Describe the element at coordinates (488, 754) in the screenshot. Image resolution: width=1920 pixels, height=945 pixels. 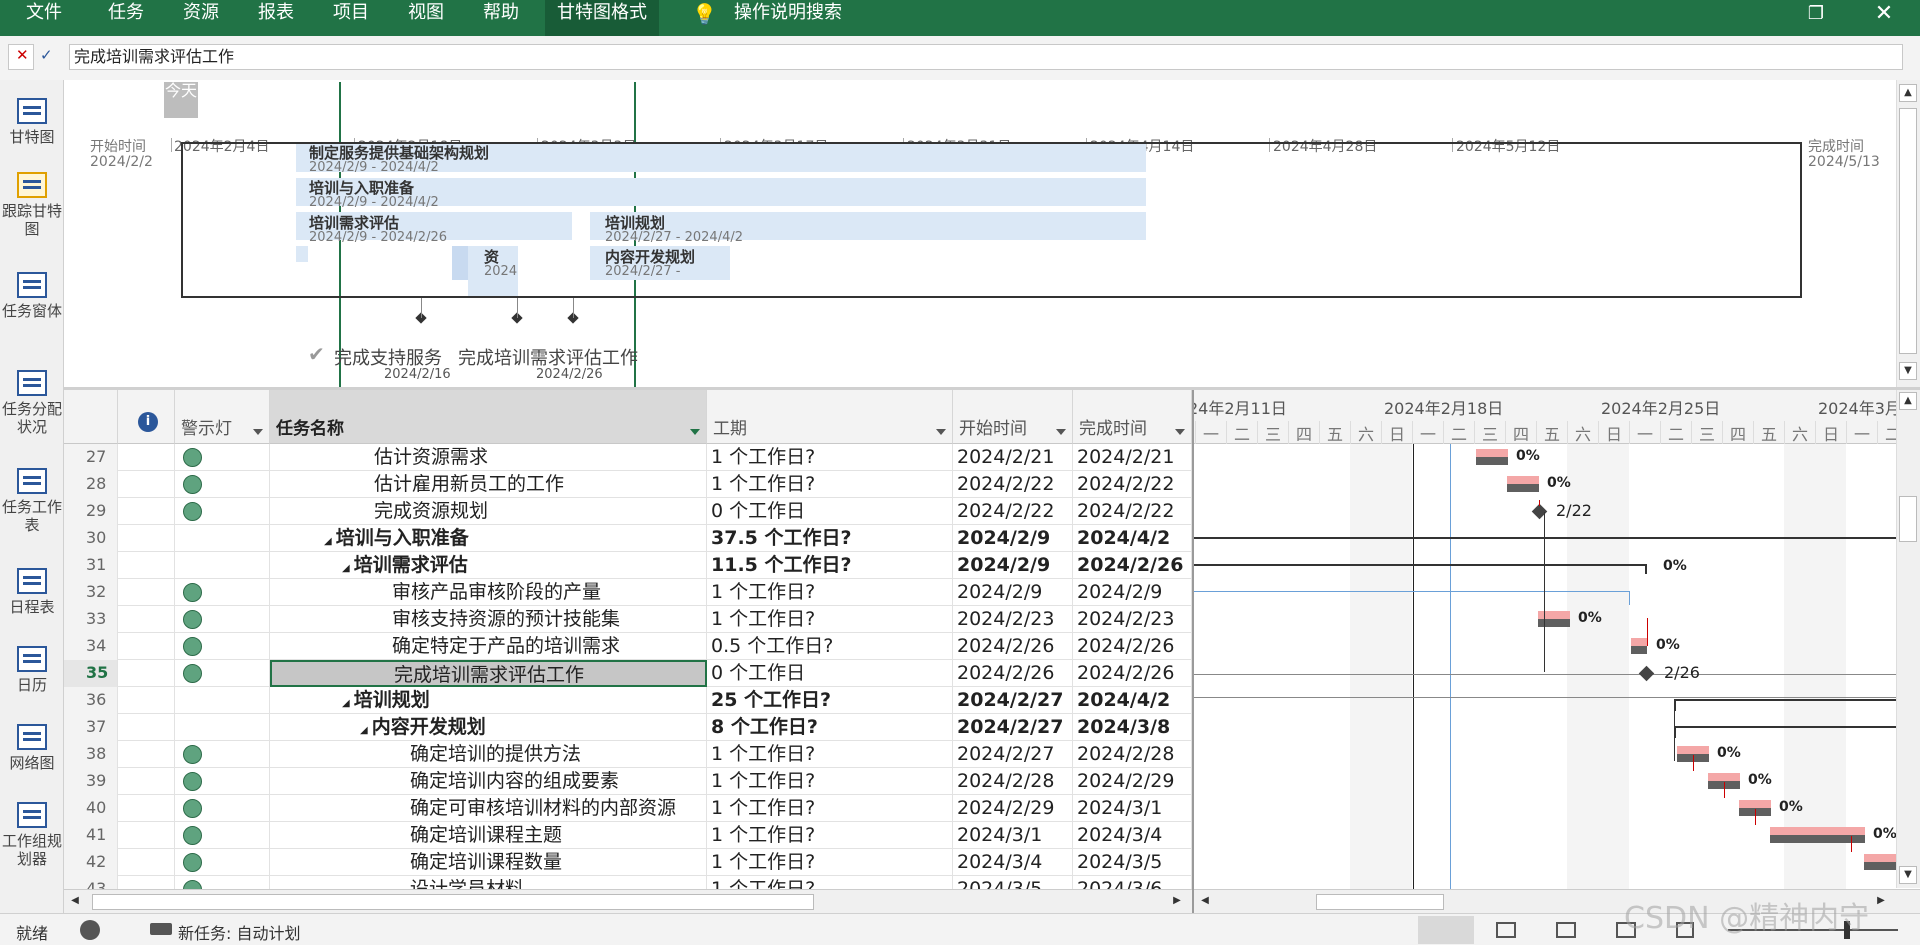
I see `task-name-cell: 确定培训的提供方法` at that location.